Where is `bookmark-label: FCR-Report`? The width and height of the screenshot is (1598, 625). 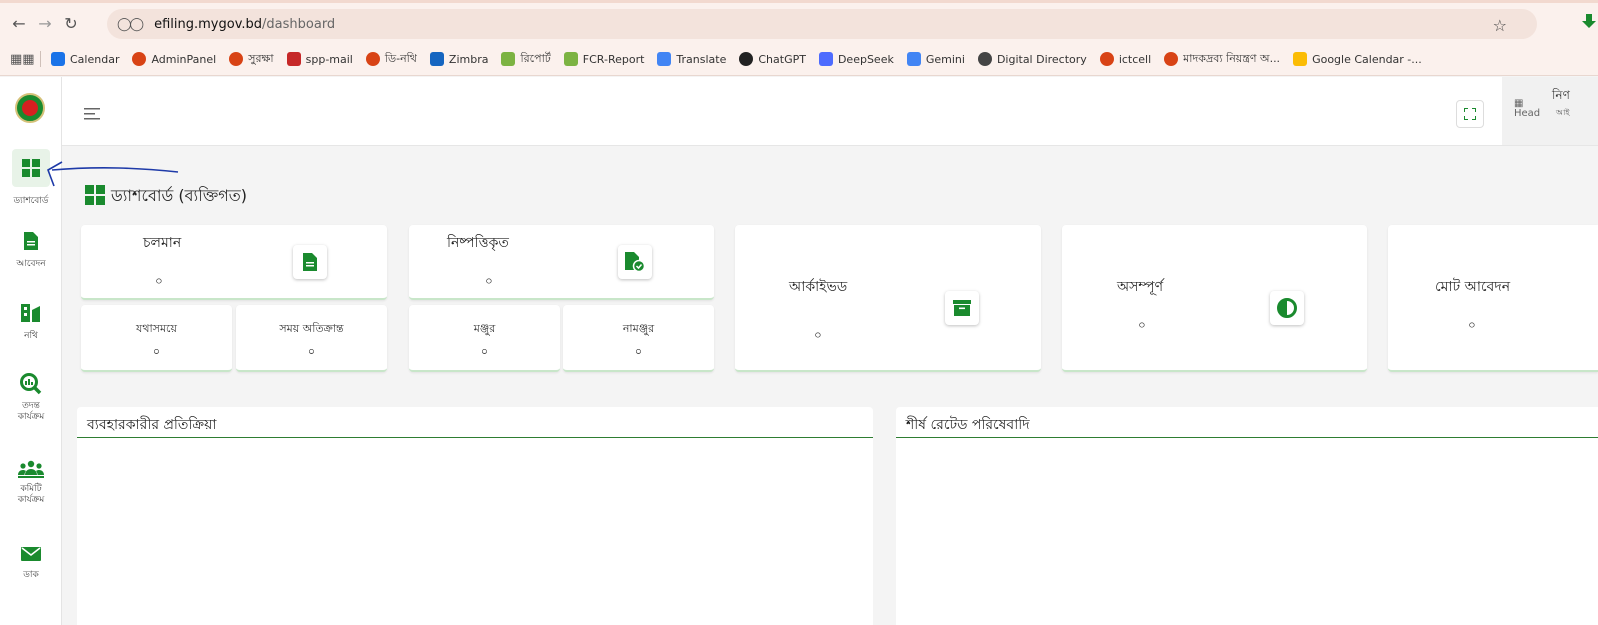
bookmark-label: FCR-Report is located at coordinates (613, 59).